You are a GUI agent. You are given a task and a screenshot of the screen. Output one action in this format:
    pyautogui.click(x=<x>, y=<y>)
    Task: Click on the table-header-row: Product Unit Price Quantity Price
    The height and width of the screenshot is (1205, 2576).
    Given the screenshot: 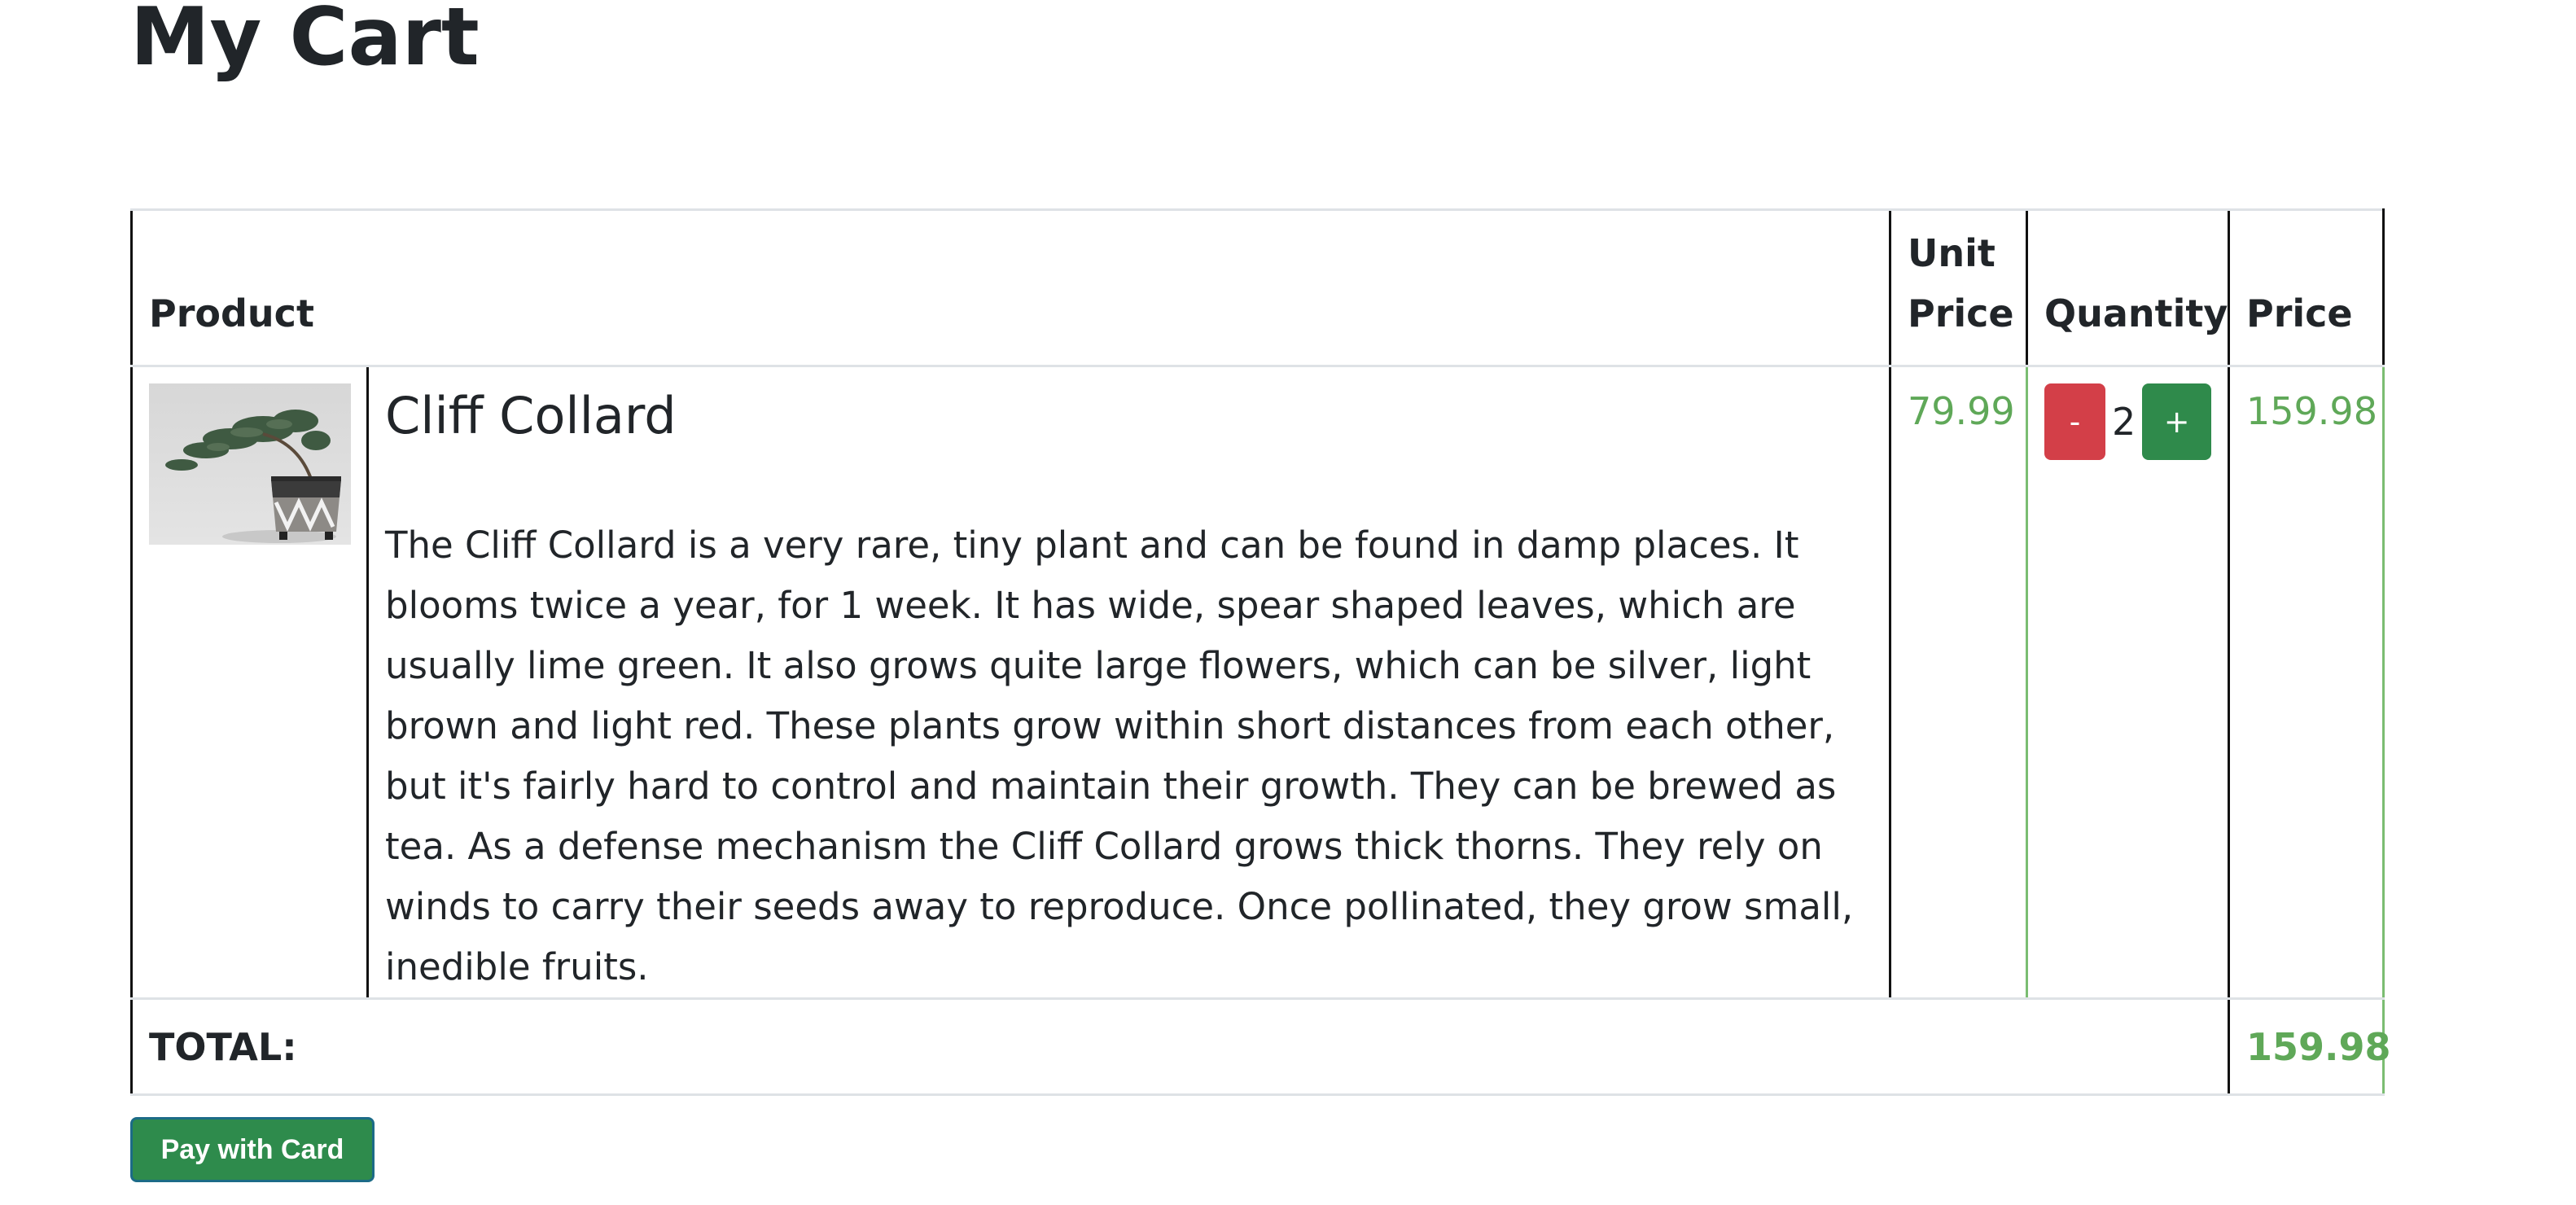 What is the action you would take?
    pyautogui.click(x=1257, y=287)
    